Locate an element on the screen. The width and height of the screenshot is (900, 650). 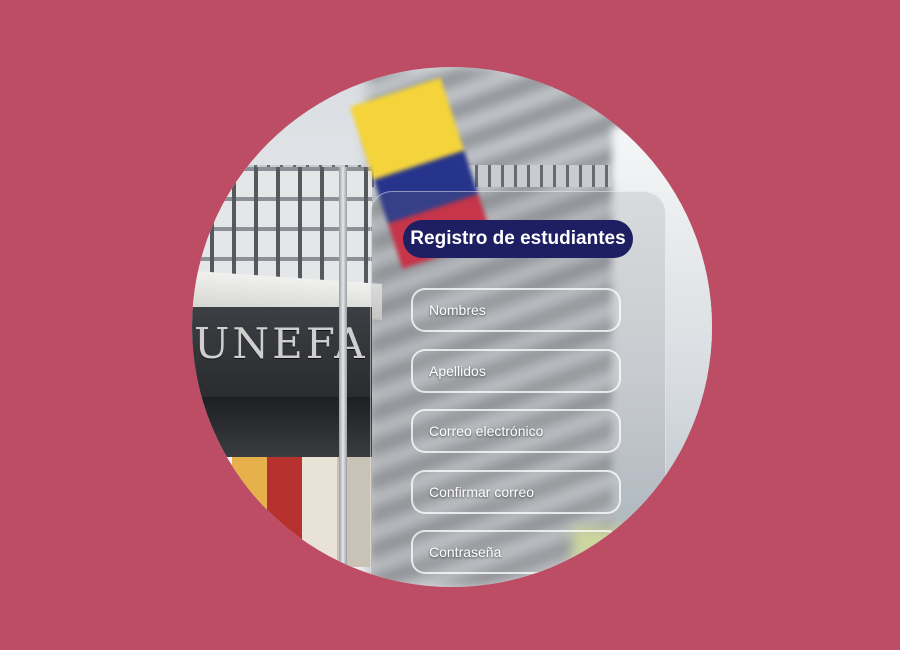
confirm-email-field: Confirmar correo is located at coordinates (516, 492).